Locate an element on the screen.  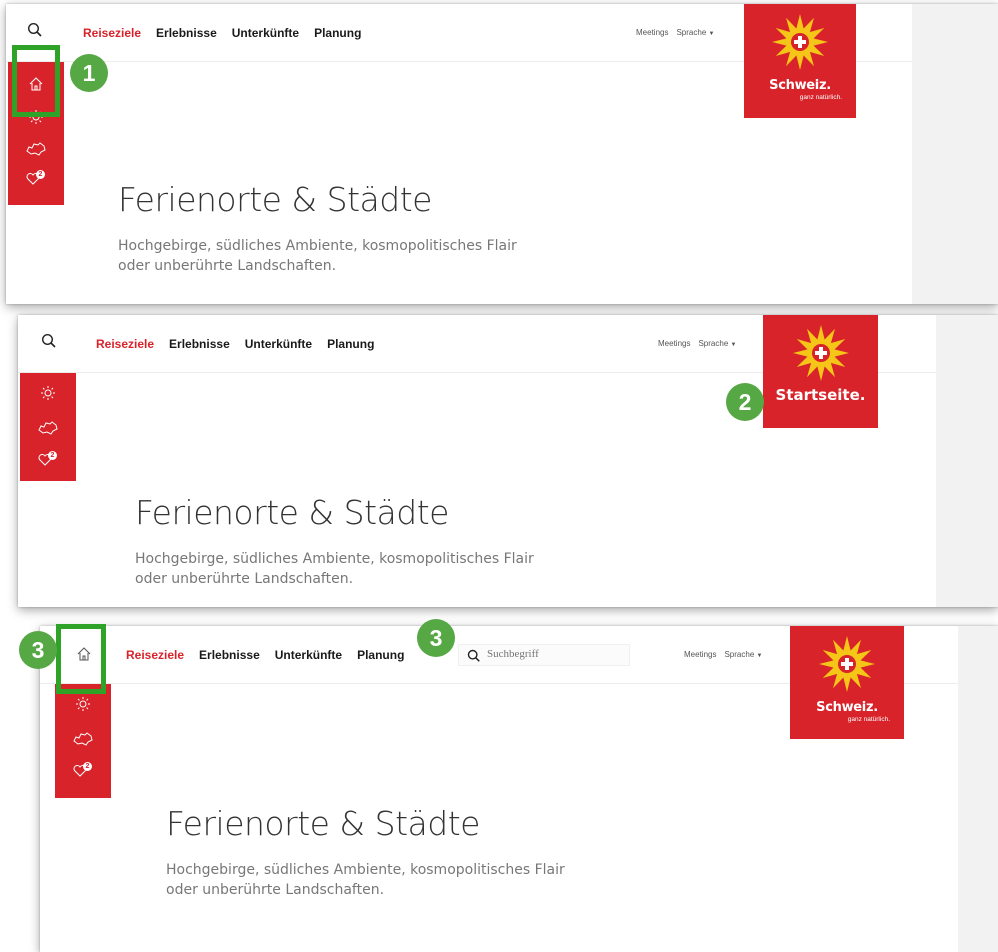
logo-hover-label: Startseite. is located at coordinates (820, 395).